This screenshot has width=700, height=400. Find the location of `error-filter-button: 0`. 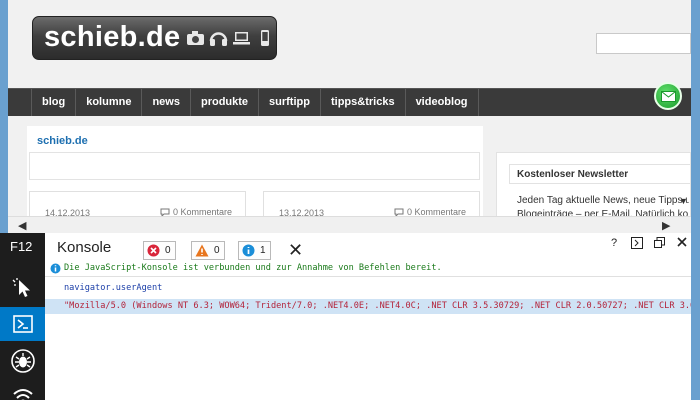

error-filter-button: 0 is located at coordinates (159, 250).